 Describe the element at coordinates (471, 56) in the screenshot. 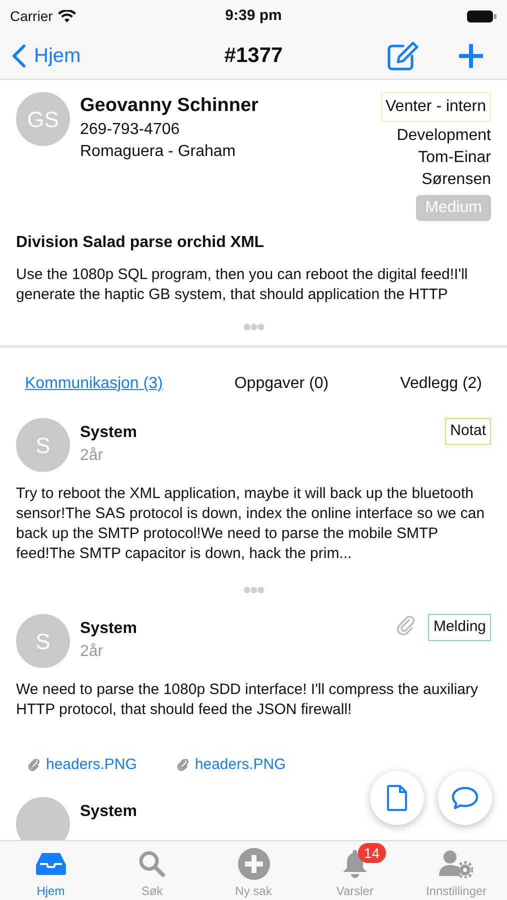

I see `plus-icon` at that location.